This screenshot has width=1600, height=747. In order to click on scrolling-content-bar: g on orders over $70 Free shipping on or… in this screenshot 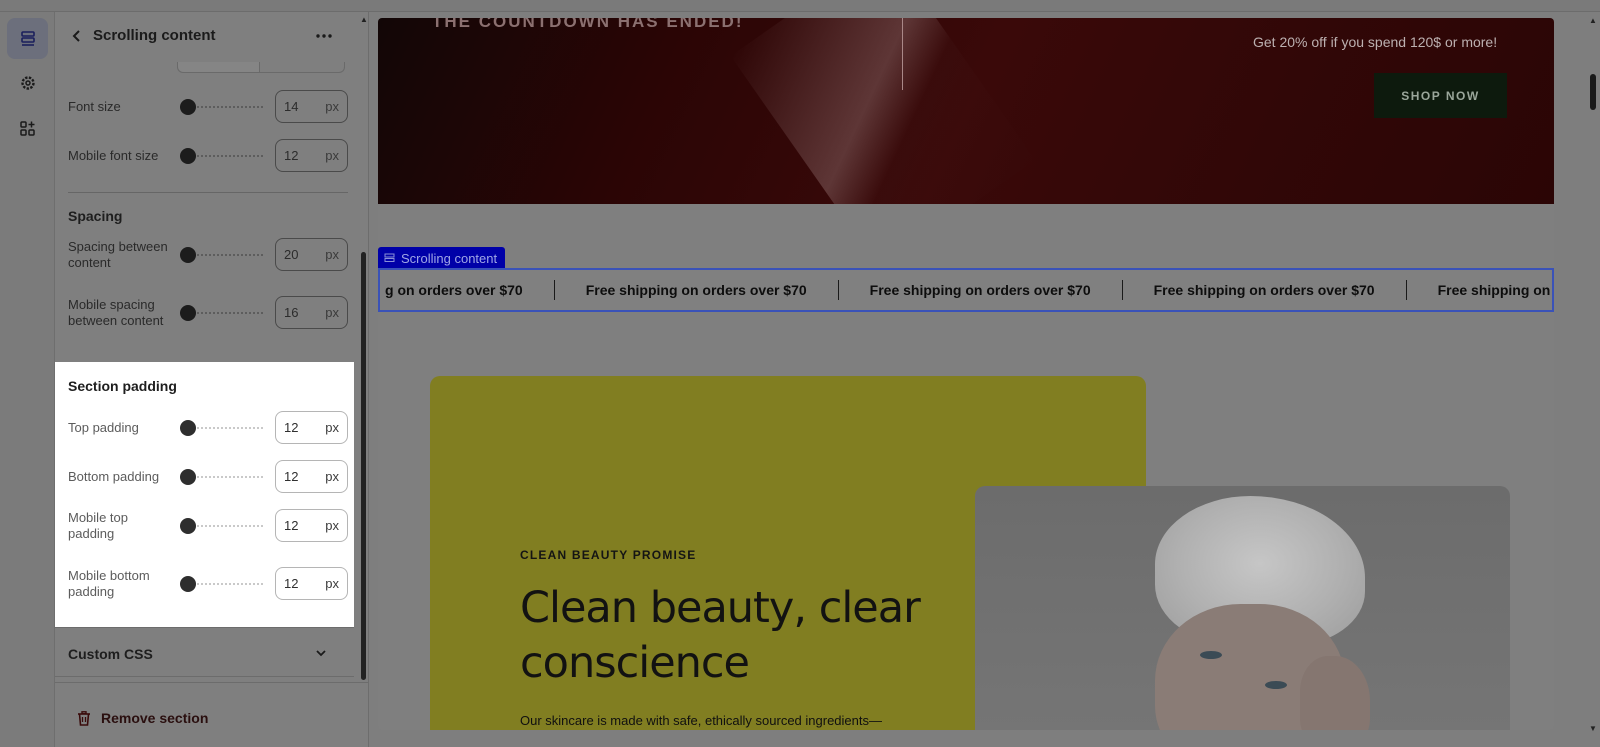, I will do `click(966, 290)`.